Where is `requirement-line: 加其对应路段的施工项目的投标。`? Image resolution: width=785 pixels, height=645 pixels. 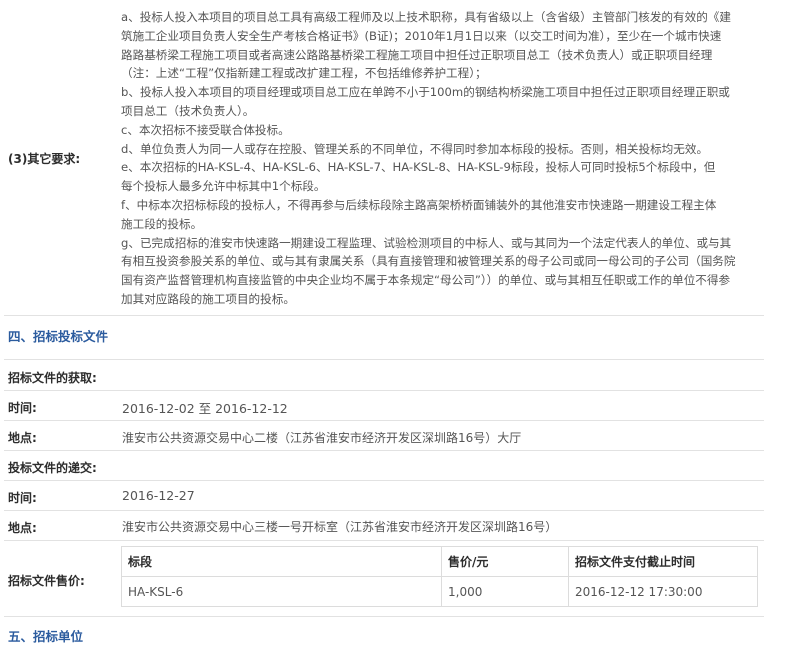
requirement-line: 加其对应路段的施工项目的投标。 is located at coordinates (208, 298).